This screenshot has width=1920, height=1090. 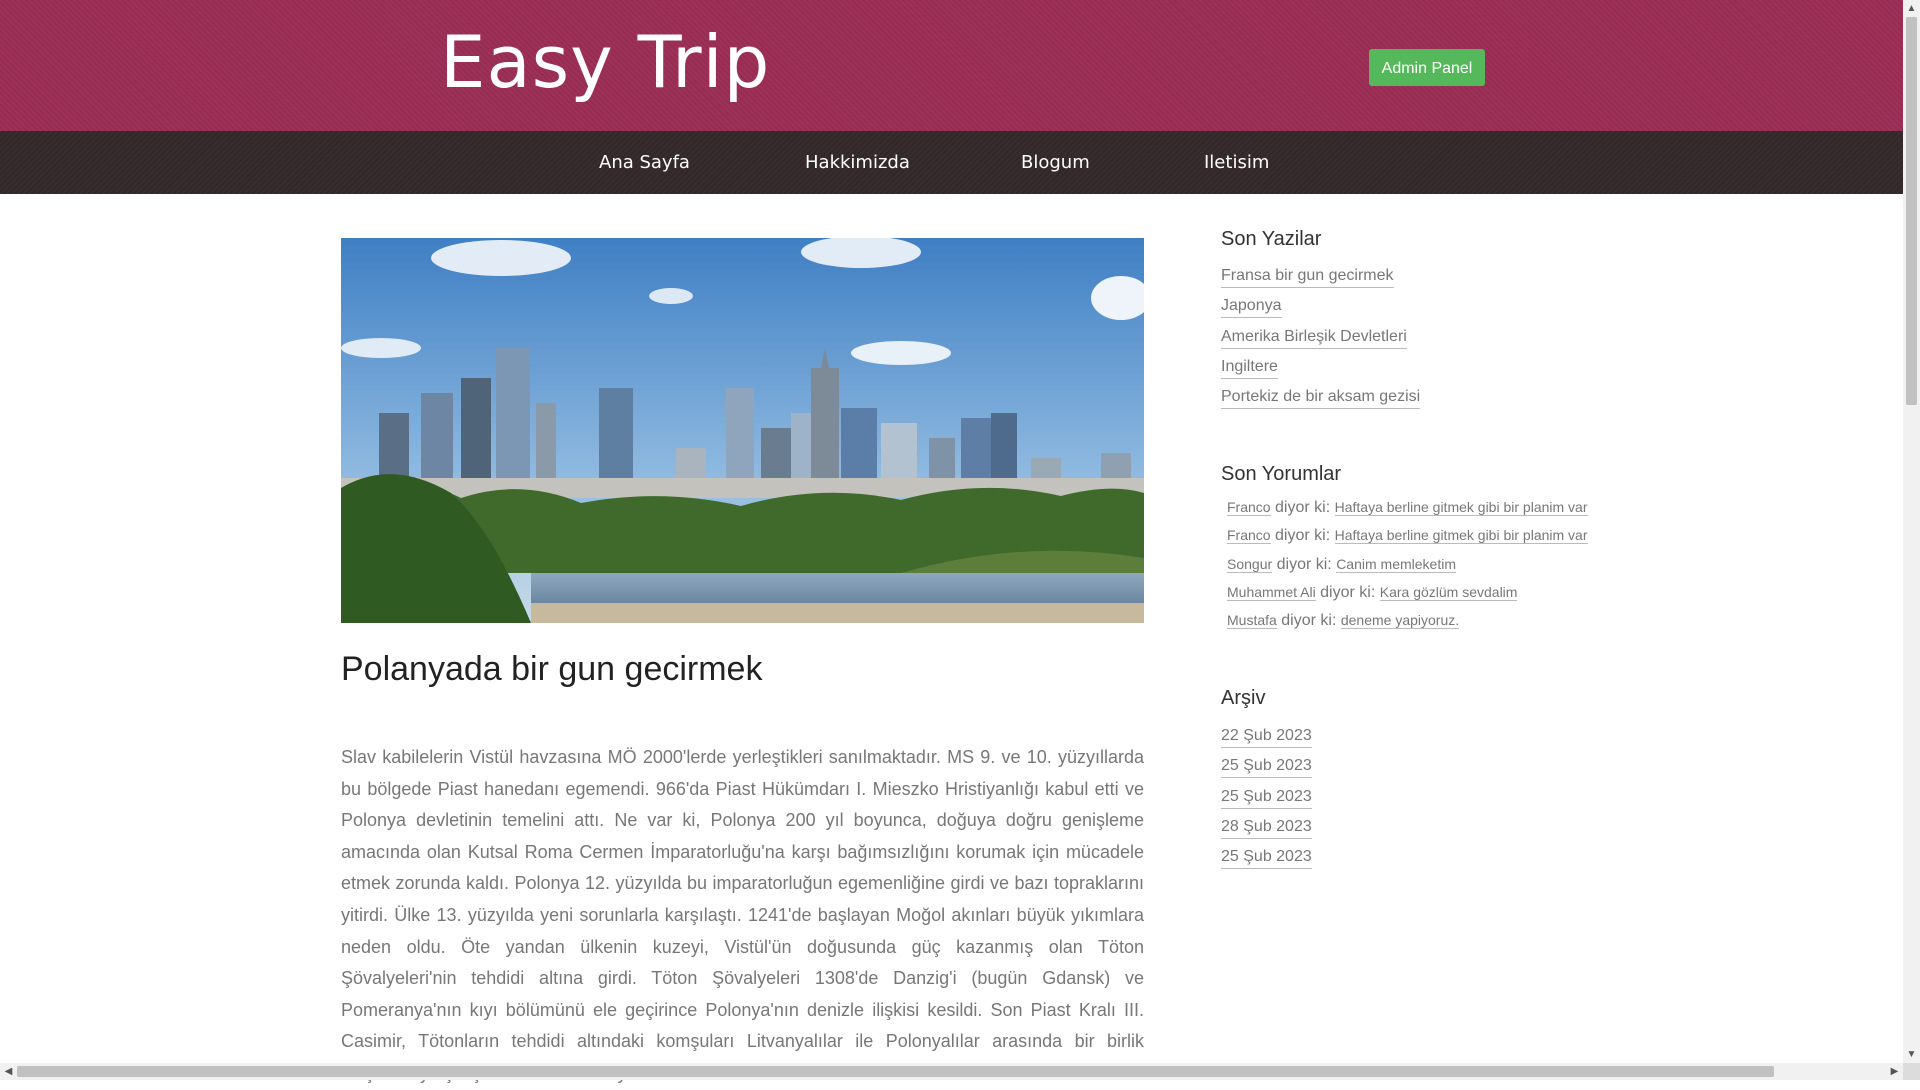 I want to click on archive-link: 22 Şub 2023, so click(x=1266, y=737).